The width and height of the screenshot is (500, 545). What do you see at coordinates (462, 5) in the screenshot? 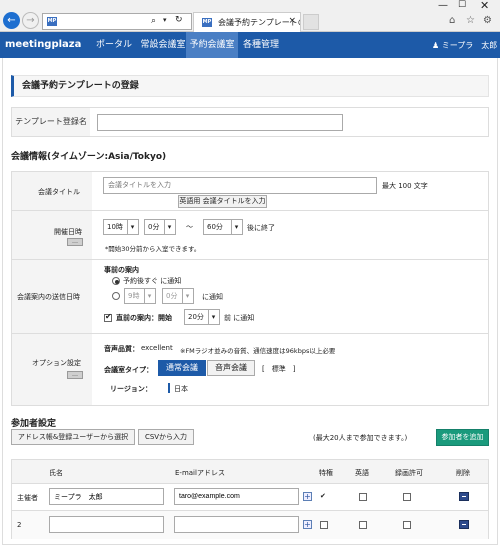
I see `maximize-icon: ☐` at bounding box center [462, 5].